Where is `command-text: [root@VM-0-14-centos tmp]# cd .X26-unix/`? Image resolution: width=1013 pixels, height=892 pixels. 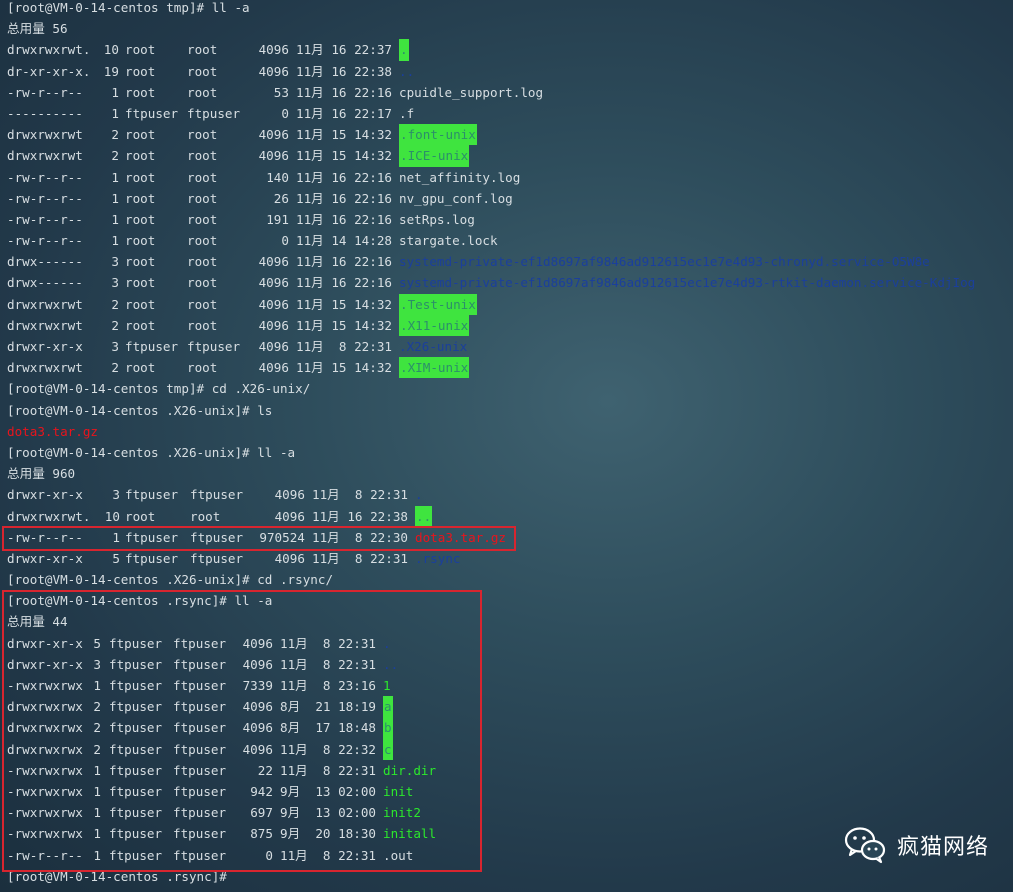 command-text: [root@VM-0-14-centos tmp]# cd .X26-unix/ is located at coordinates (159, 389).